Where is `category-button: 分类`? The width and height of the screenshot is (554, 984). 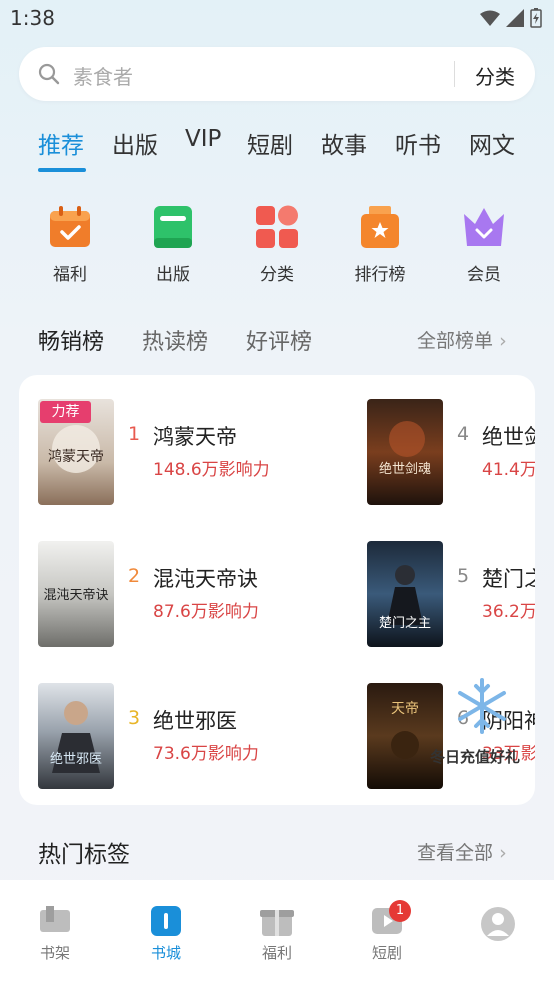
category-button: 分类 is located at coordinates (495, 75).